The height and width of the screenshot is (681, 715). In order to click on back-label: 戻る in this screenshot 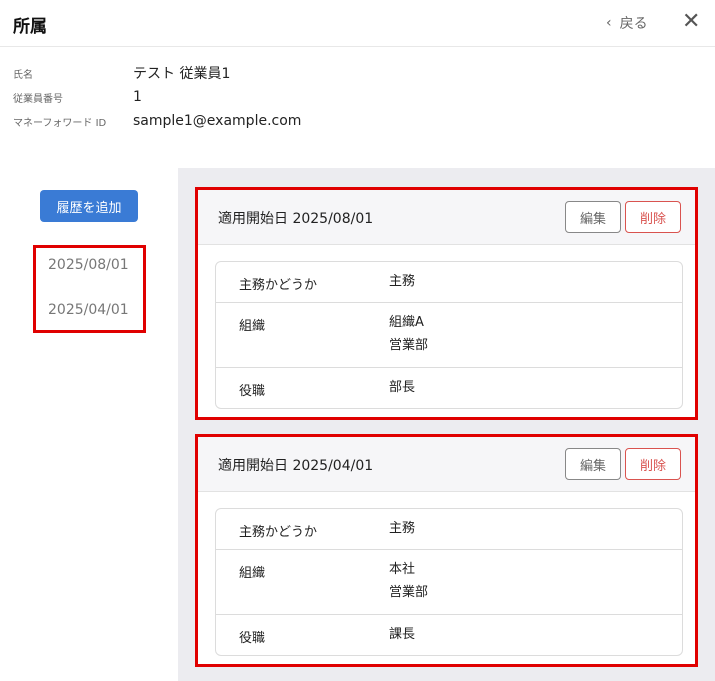, I will do `click(633, 24)`.